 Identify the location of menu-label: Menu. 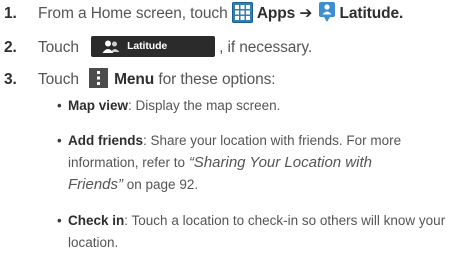
(134, 79).